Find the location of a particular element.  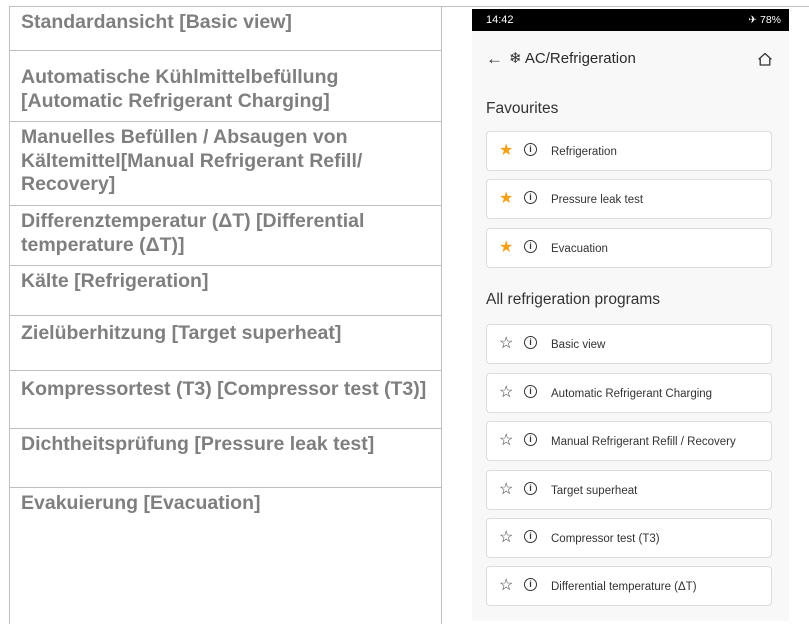

program-label: Manual Refrigerant Refill / Recovery is located at coordinates (643, 442).